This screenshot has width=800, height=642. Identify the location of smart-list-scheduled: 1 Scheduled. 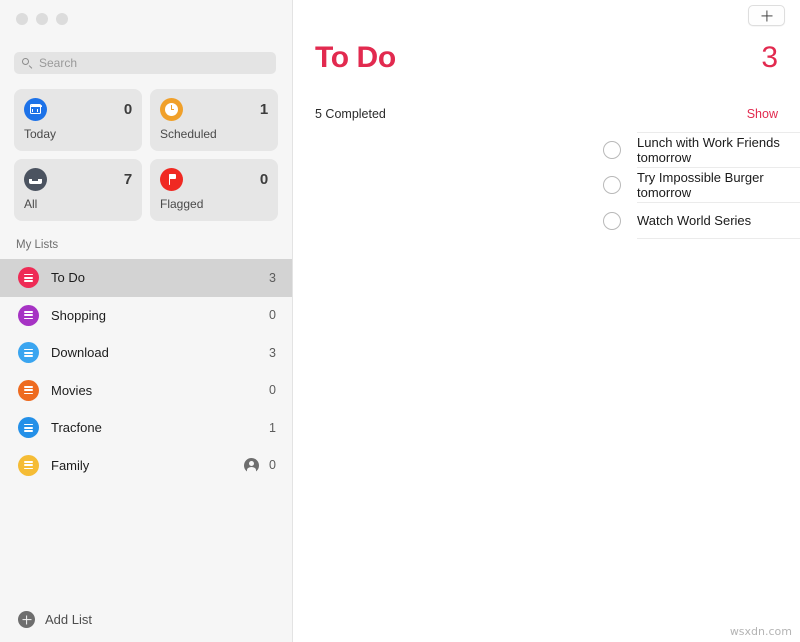
(214, 120).